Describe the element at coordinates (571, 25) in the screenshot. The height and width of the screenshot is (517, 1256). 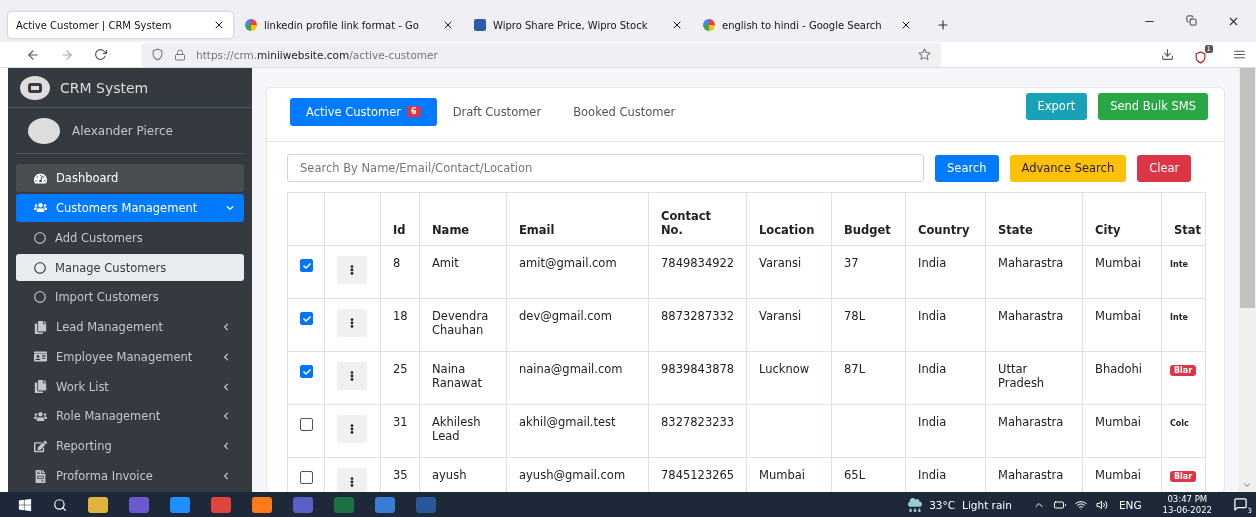
I see `tab-title: Wipro Share Price, Wipro Stock` at that location.